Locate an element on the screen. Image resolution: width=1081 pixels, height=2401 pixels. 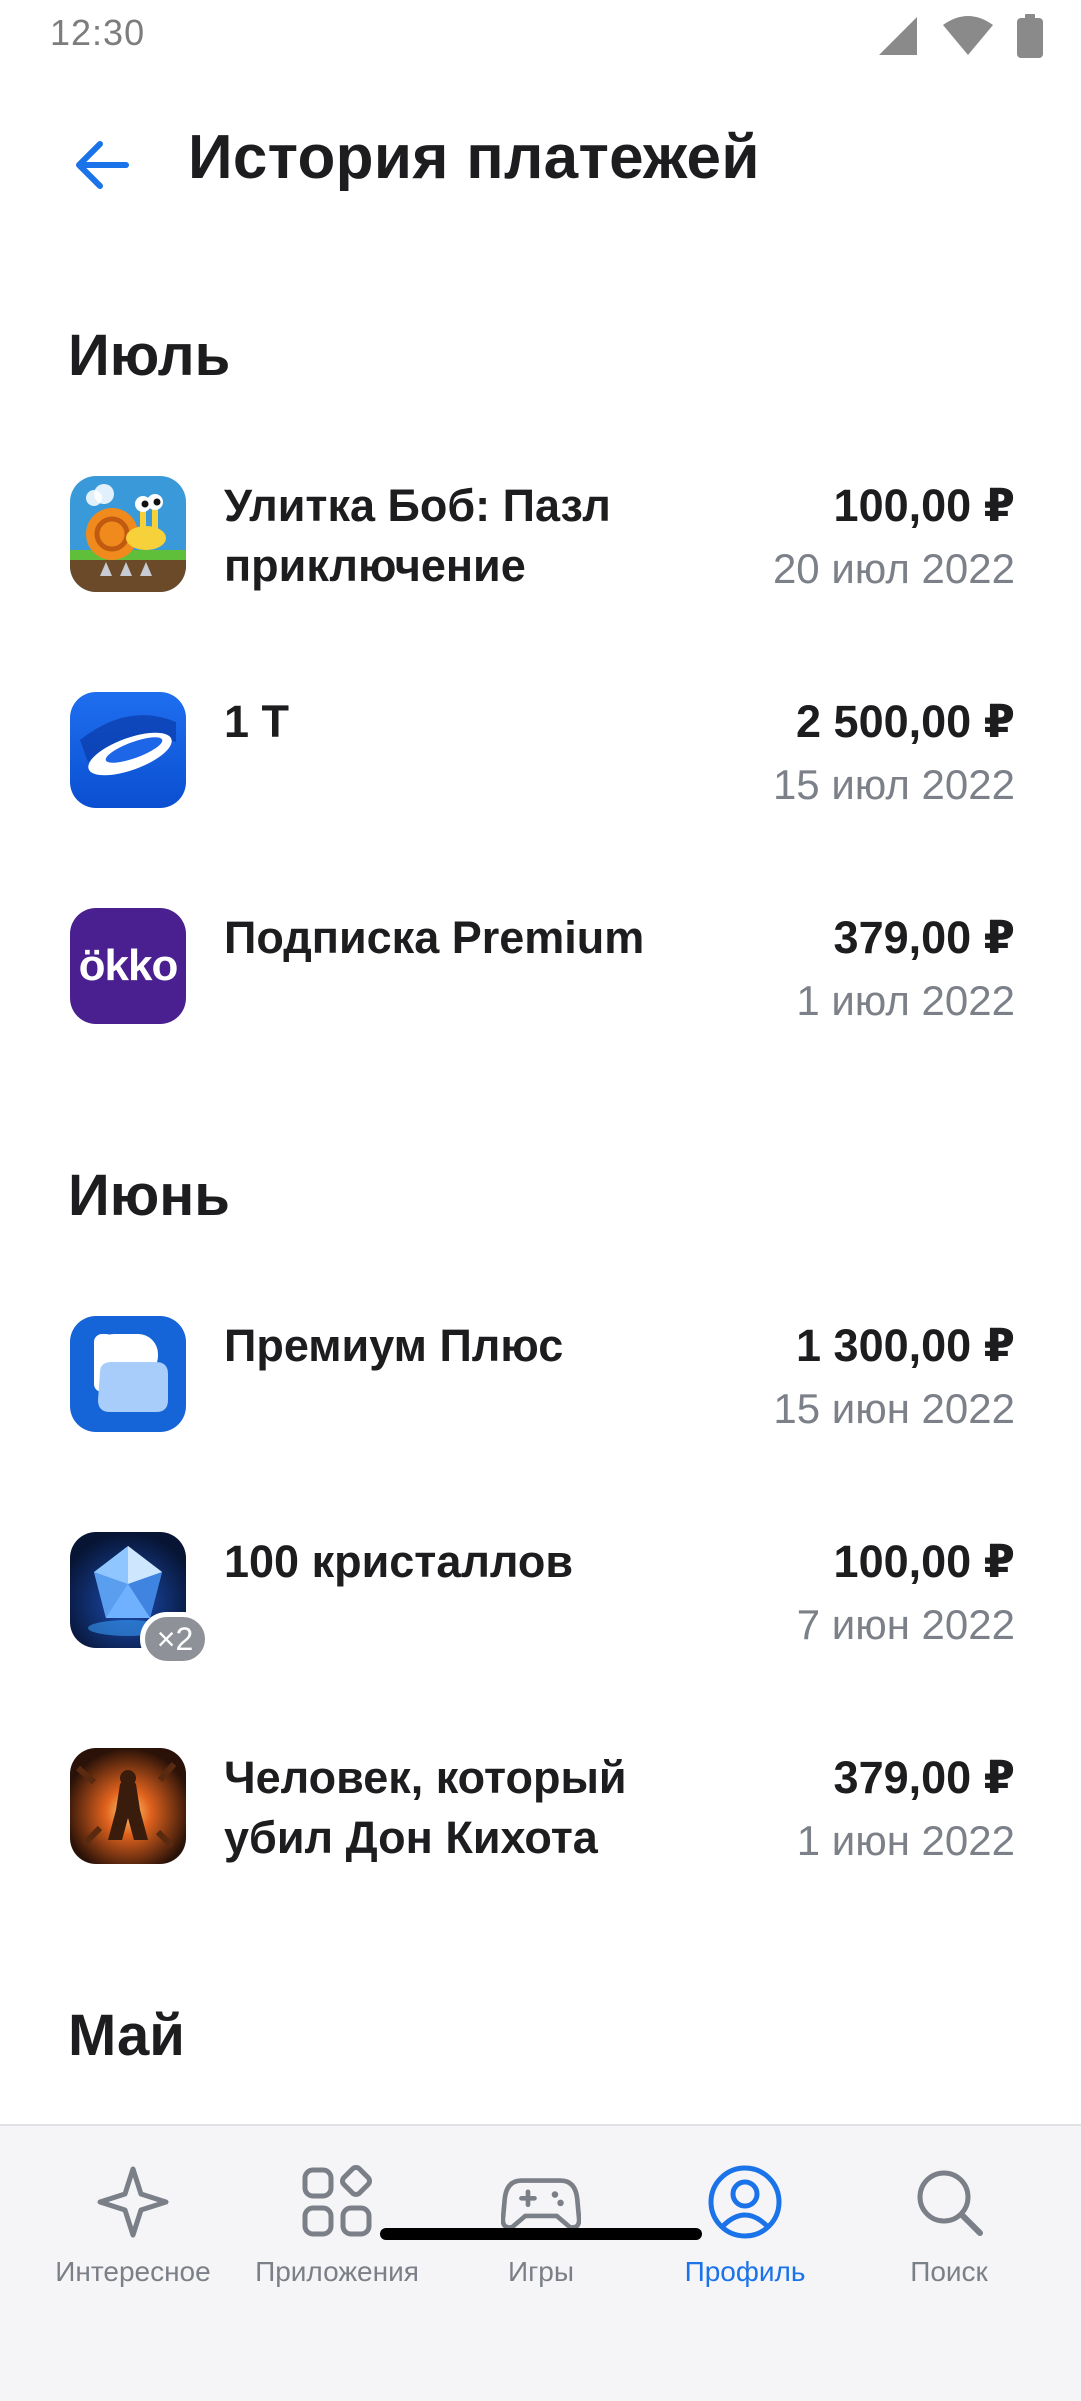
item-name: Подписка Premium is located at coordinates (434, 937).